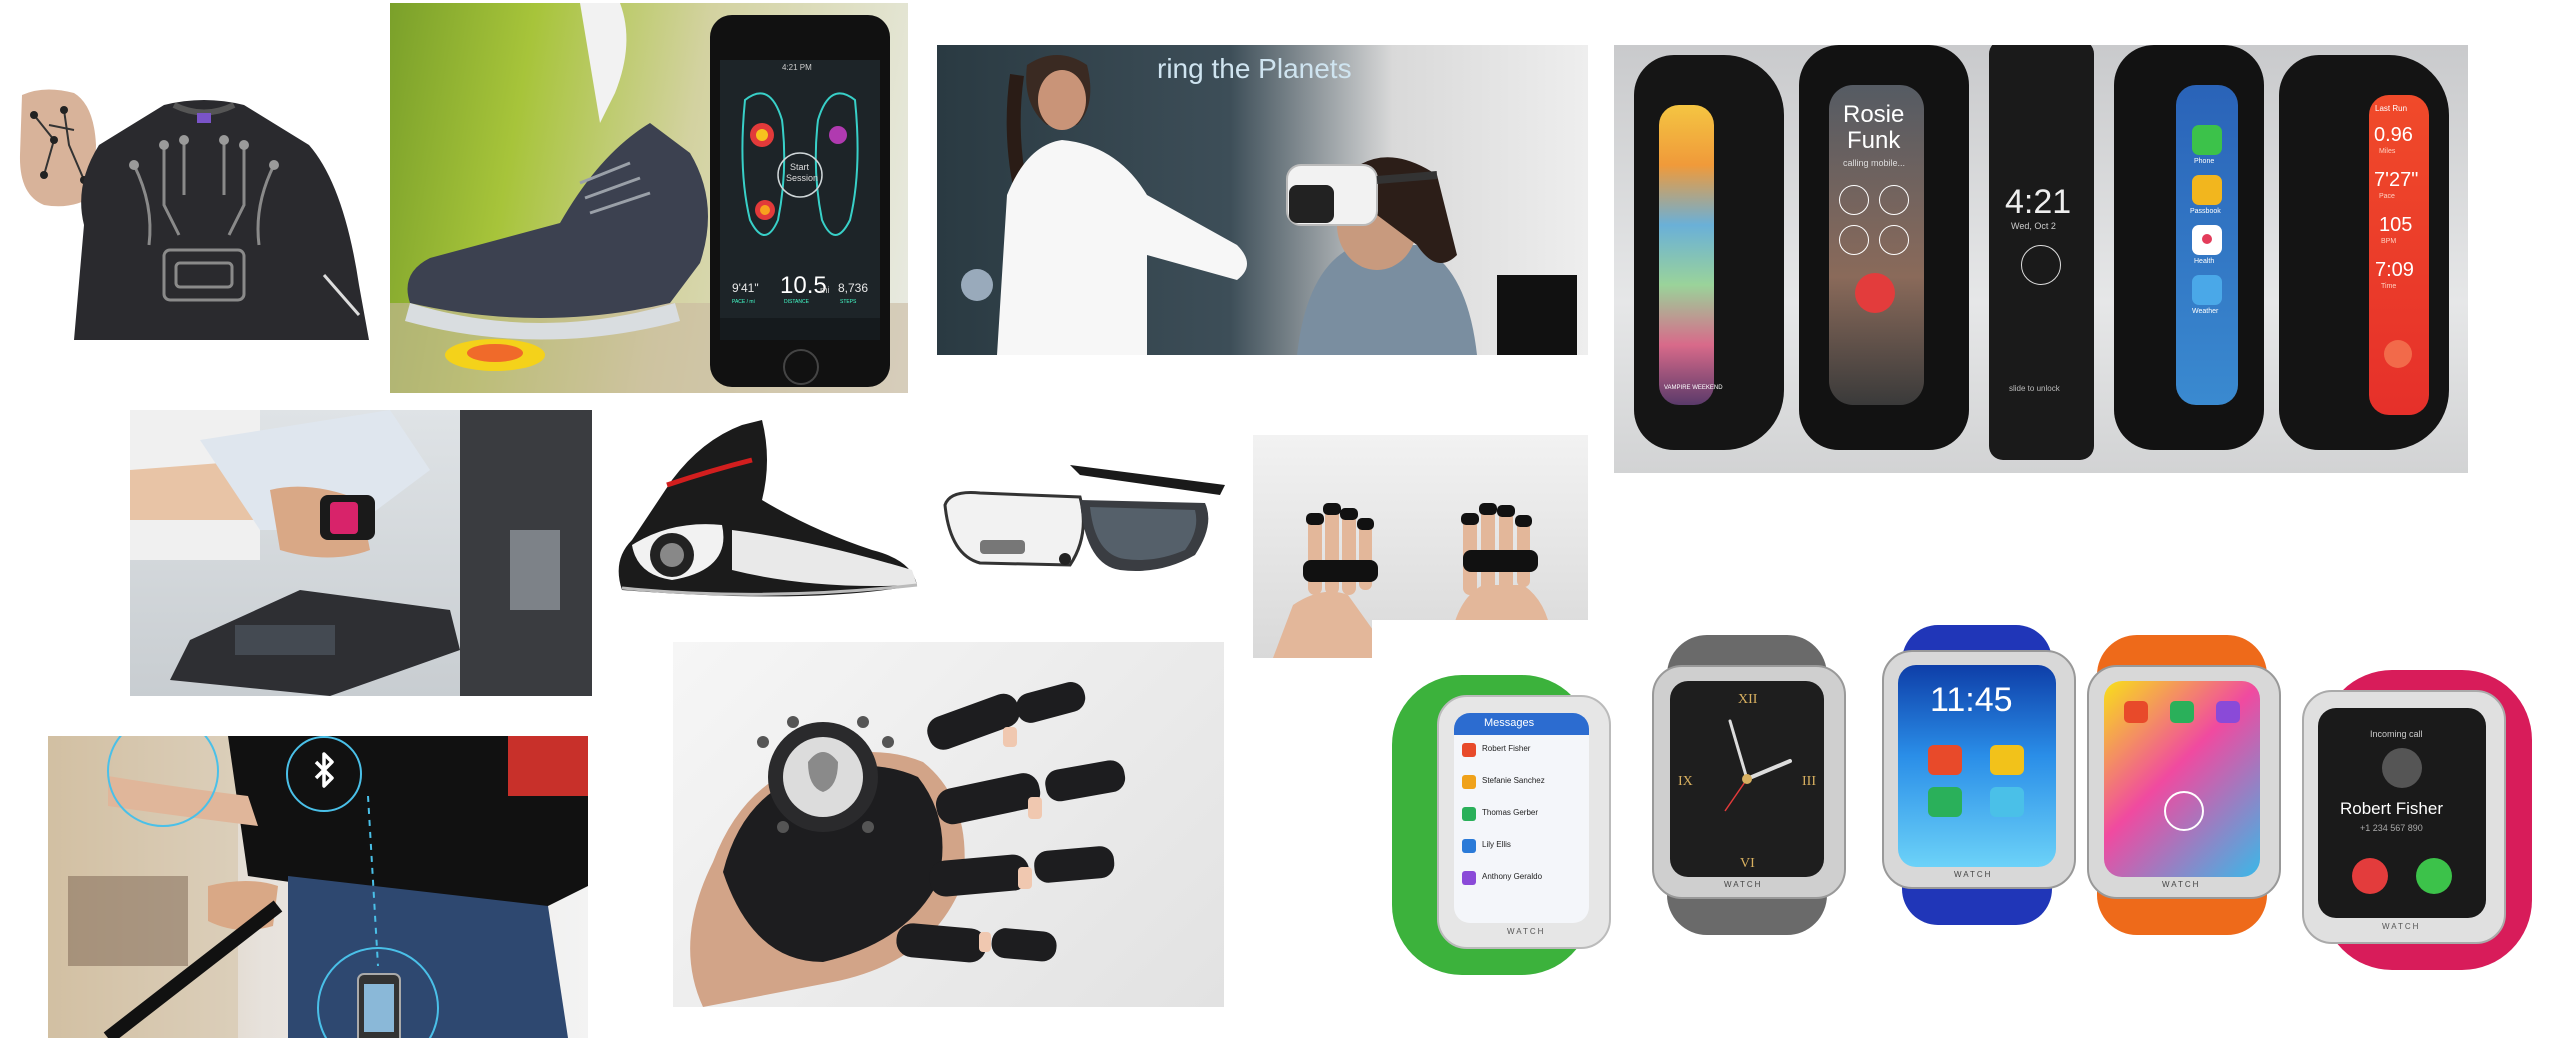  What do you see at coordinates (2204, 161) in the screenshot?
I see `app-label-phone: Phone` at bounding box center [2204, 161].